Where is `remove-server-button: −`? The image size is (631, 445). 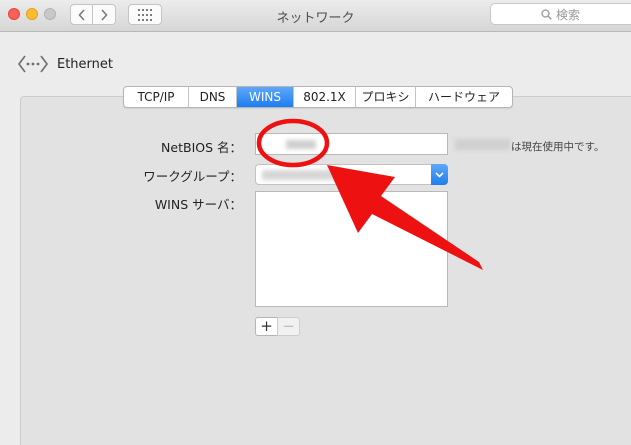 remove-server-button: − is located at coordinates (288, 326).